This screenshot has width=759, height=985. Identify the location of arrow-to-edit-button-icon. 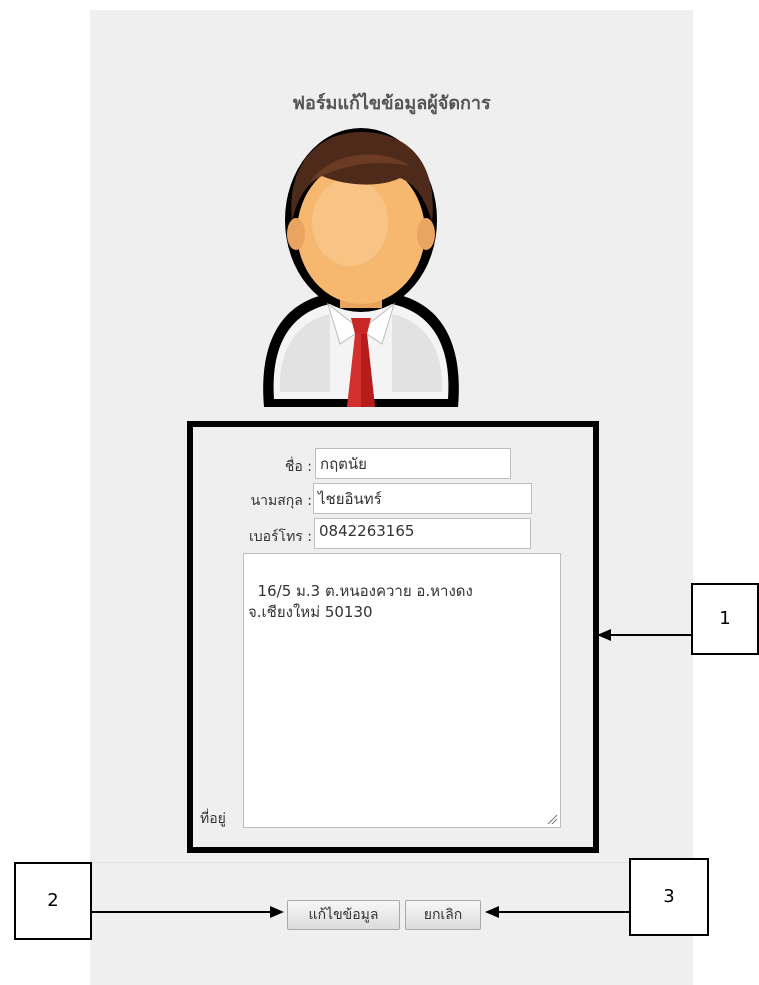
(188, 912).